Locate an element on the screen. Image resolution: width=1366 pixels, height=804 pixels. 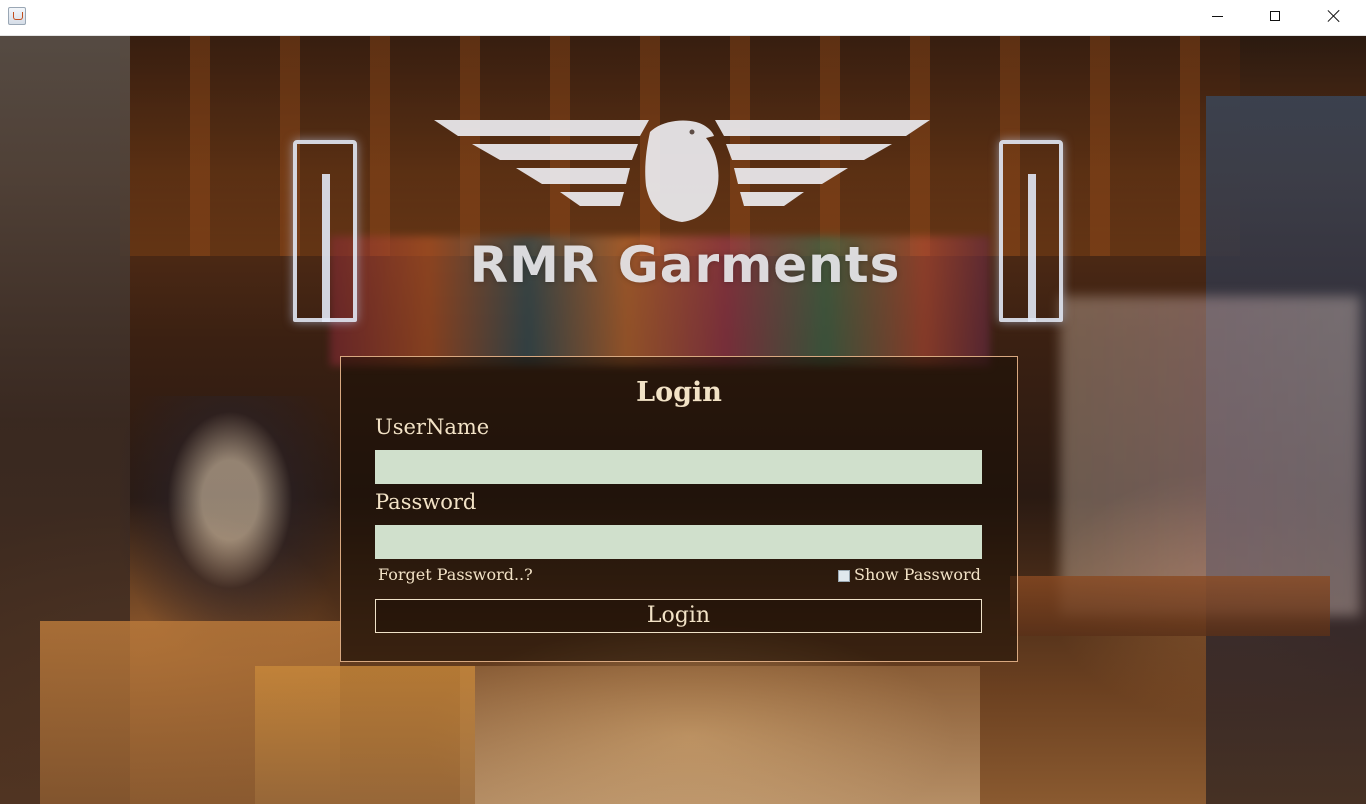
show-password-toggle: Show Password is located at coordinates (909, 574).